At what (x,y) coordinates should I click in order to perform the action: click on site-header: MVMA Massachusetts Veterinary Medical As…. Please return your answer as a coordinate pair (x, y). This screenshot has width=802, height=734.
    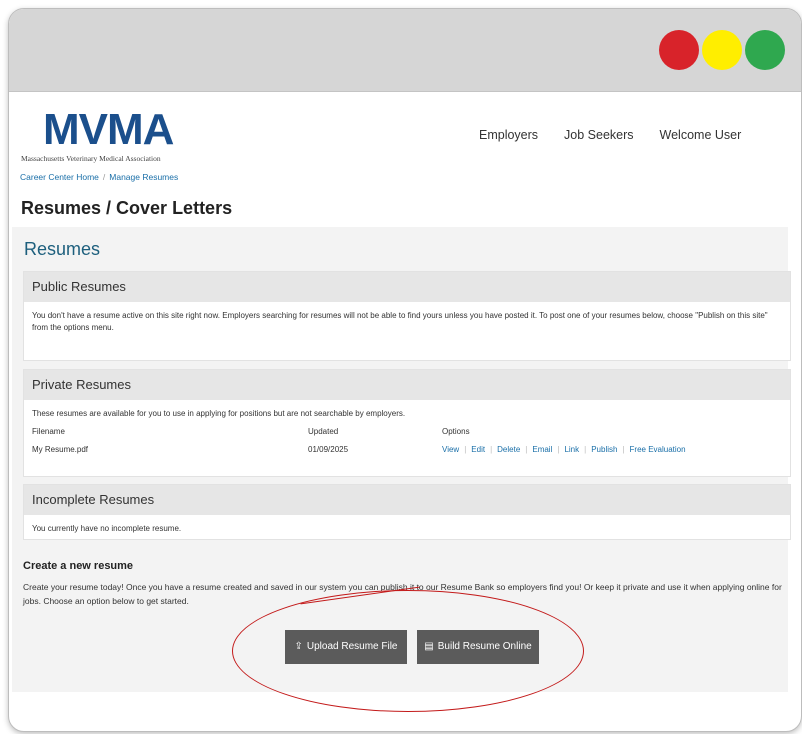
    Looking at the image, I should click on (405, 132).